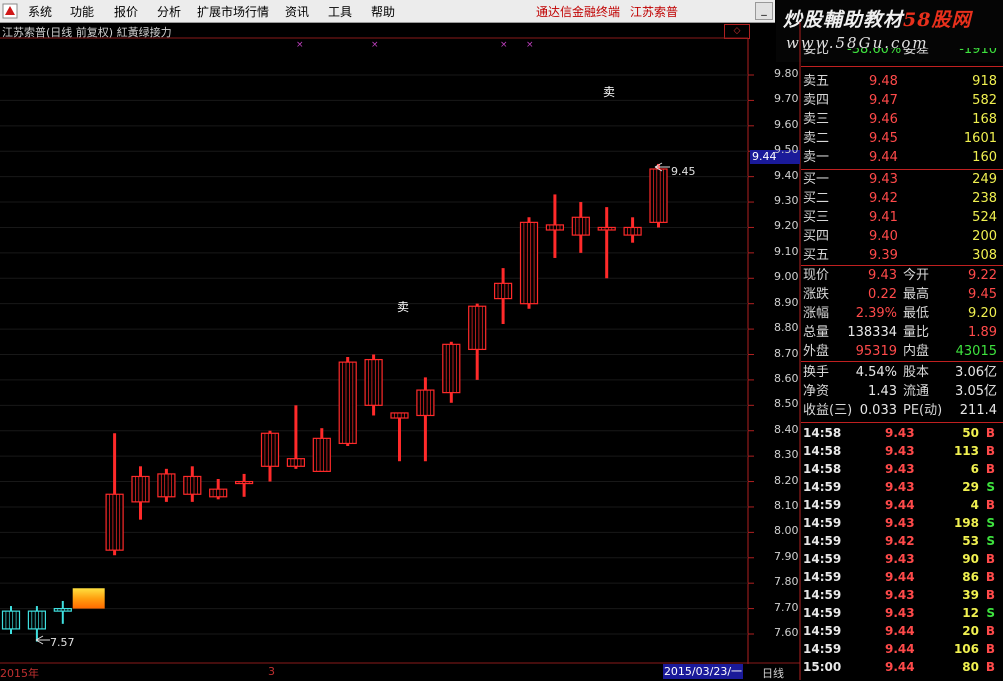  What do you see at coordinates (901, 198) in the screenshot?
I see `bid-row: 买二 9.42 238` at bounding box center [901, 198].